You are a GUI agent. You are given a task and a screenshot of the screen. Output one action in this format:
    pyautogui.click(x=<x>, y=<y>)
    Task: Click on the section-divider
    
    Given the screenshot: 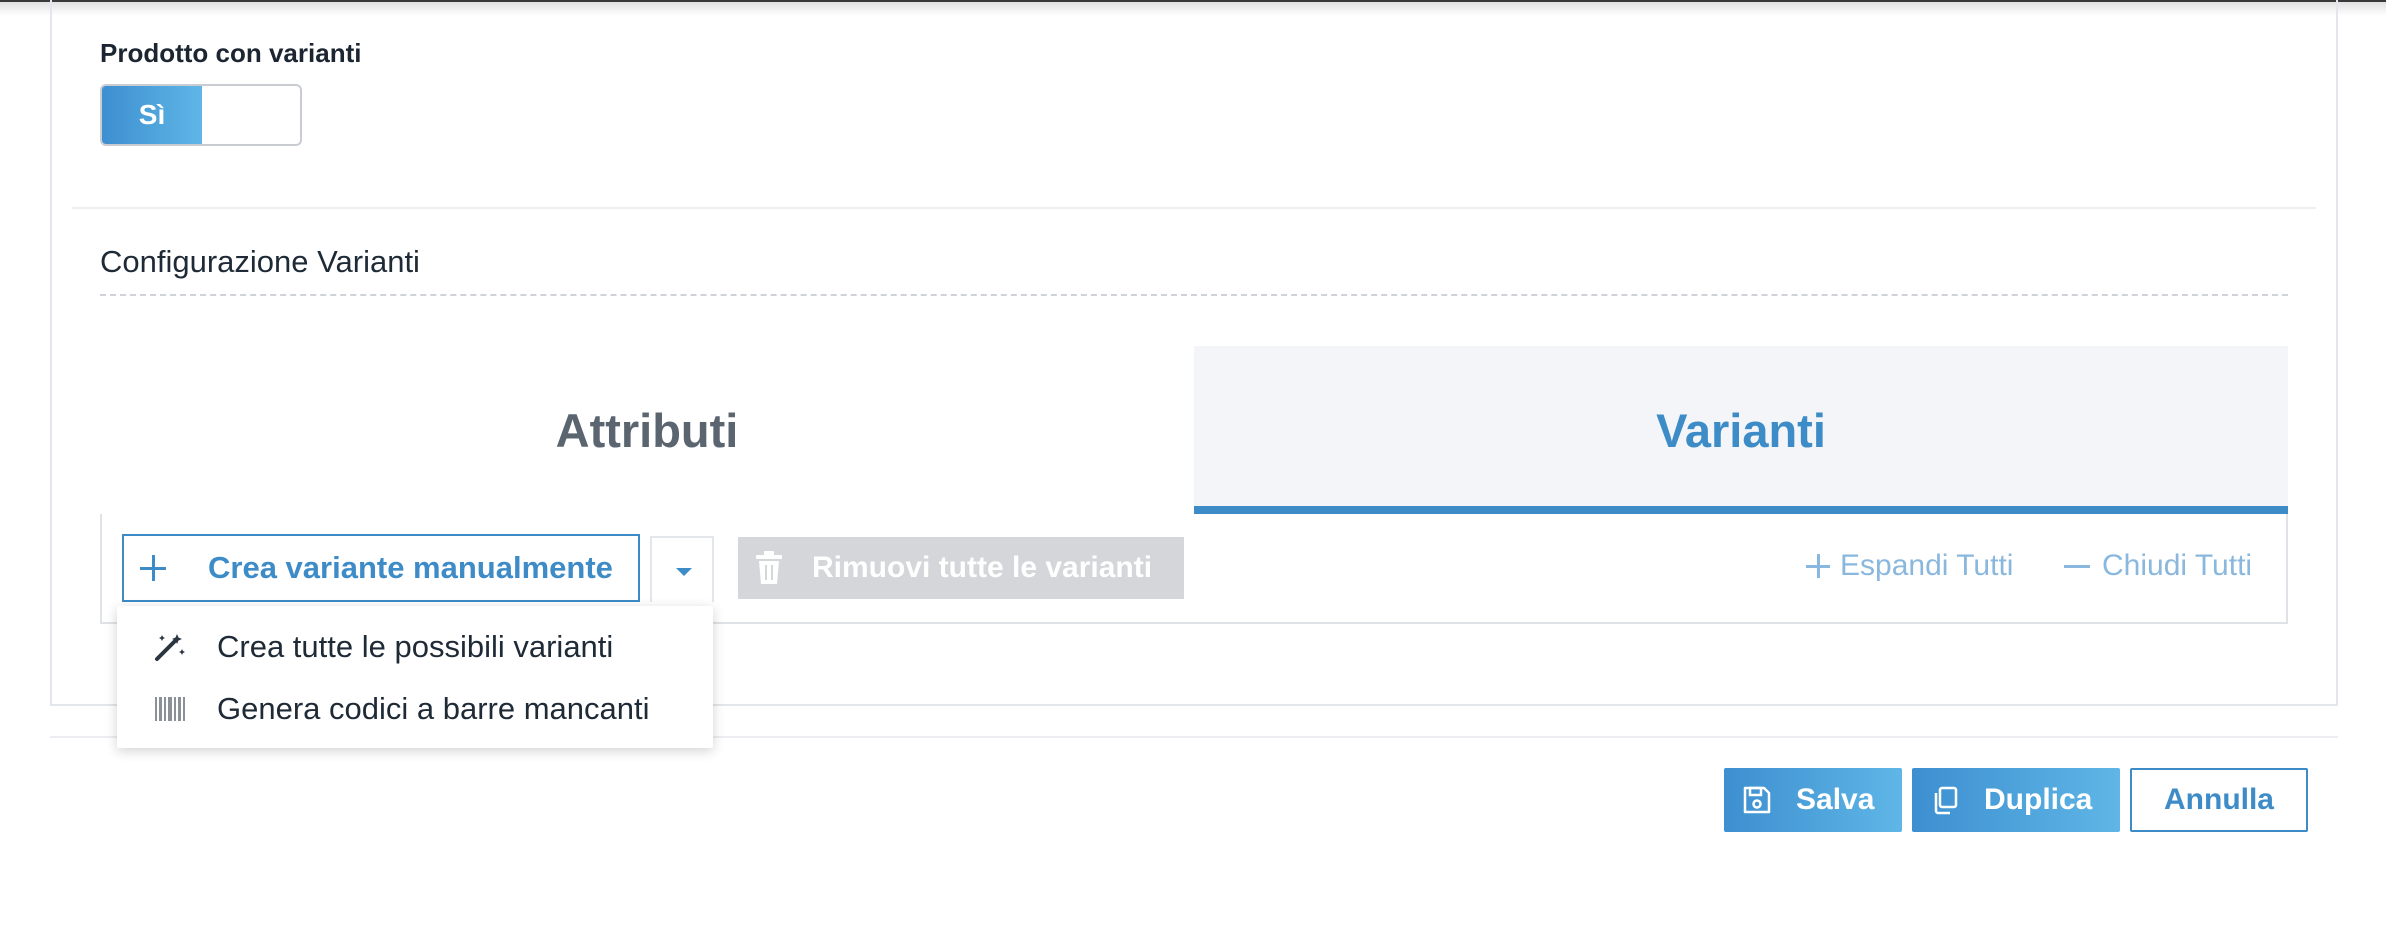 What is the action you would take?
    pyautogui.click(x=1194, y=208)
    